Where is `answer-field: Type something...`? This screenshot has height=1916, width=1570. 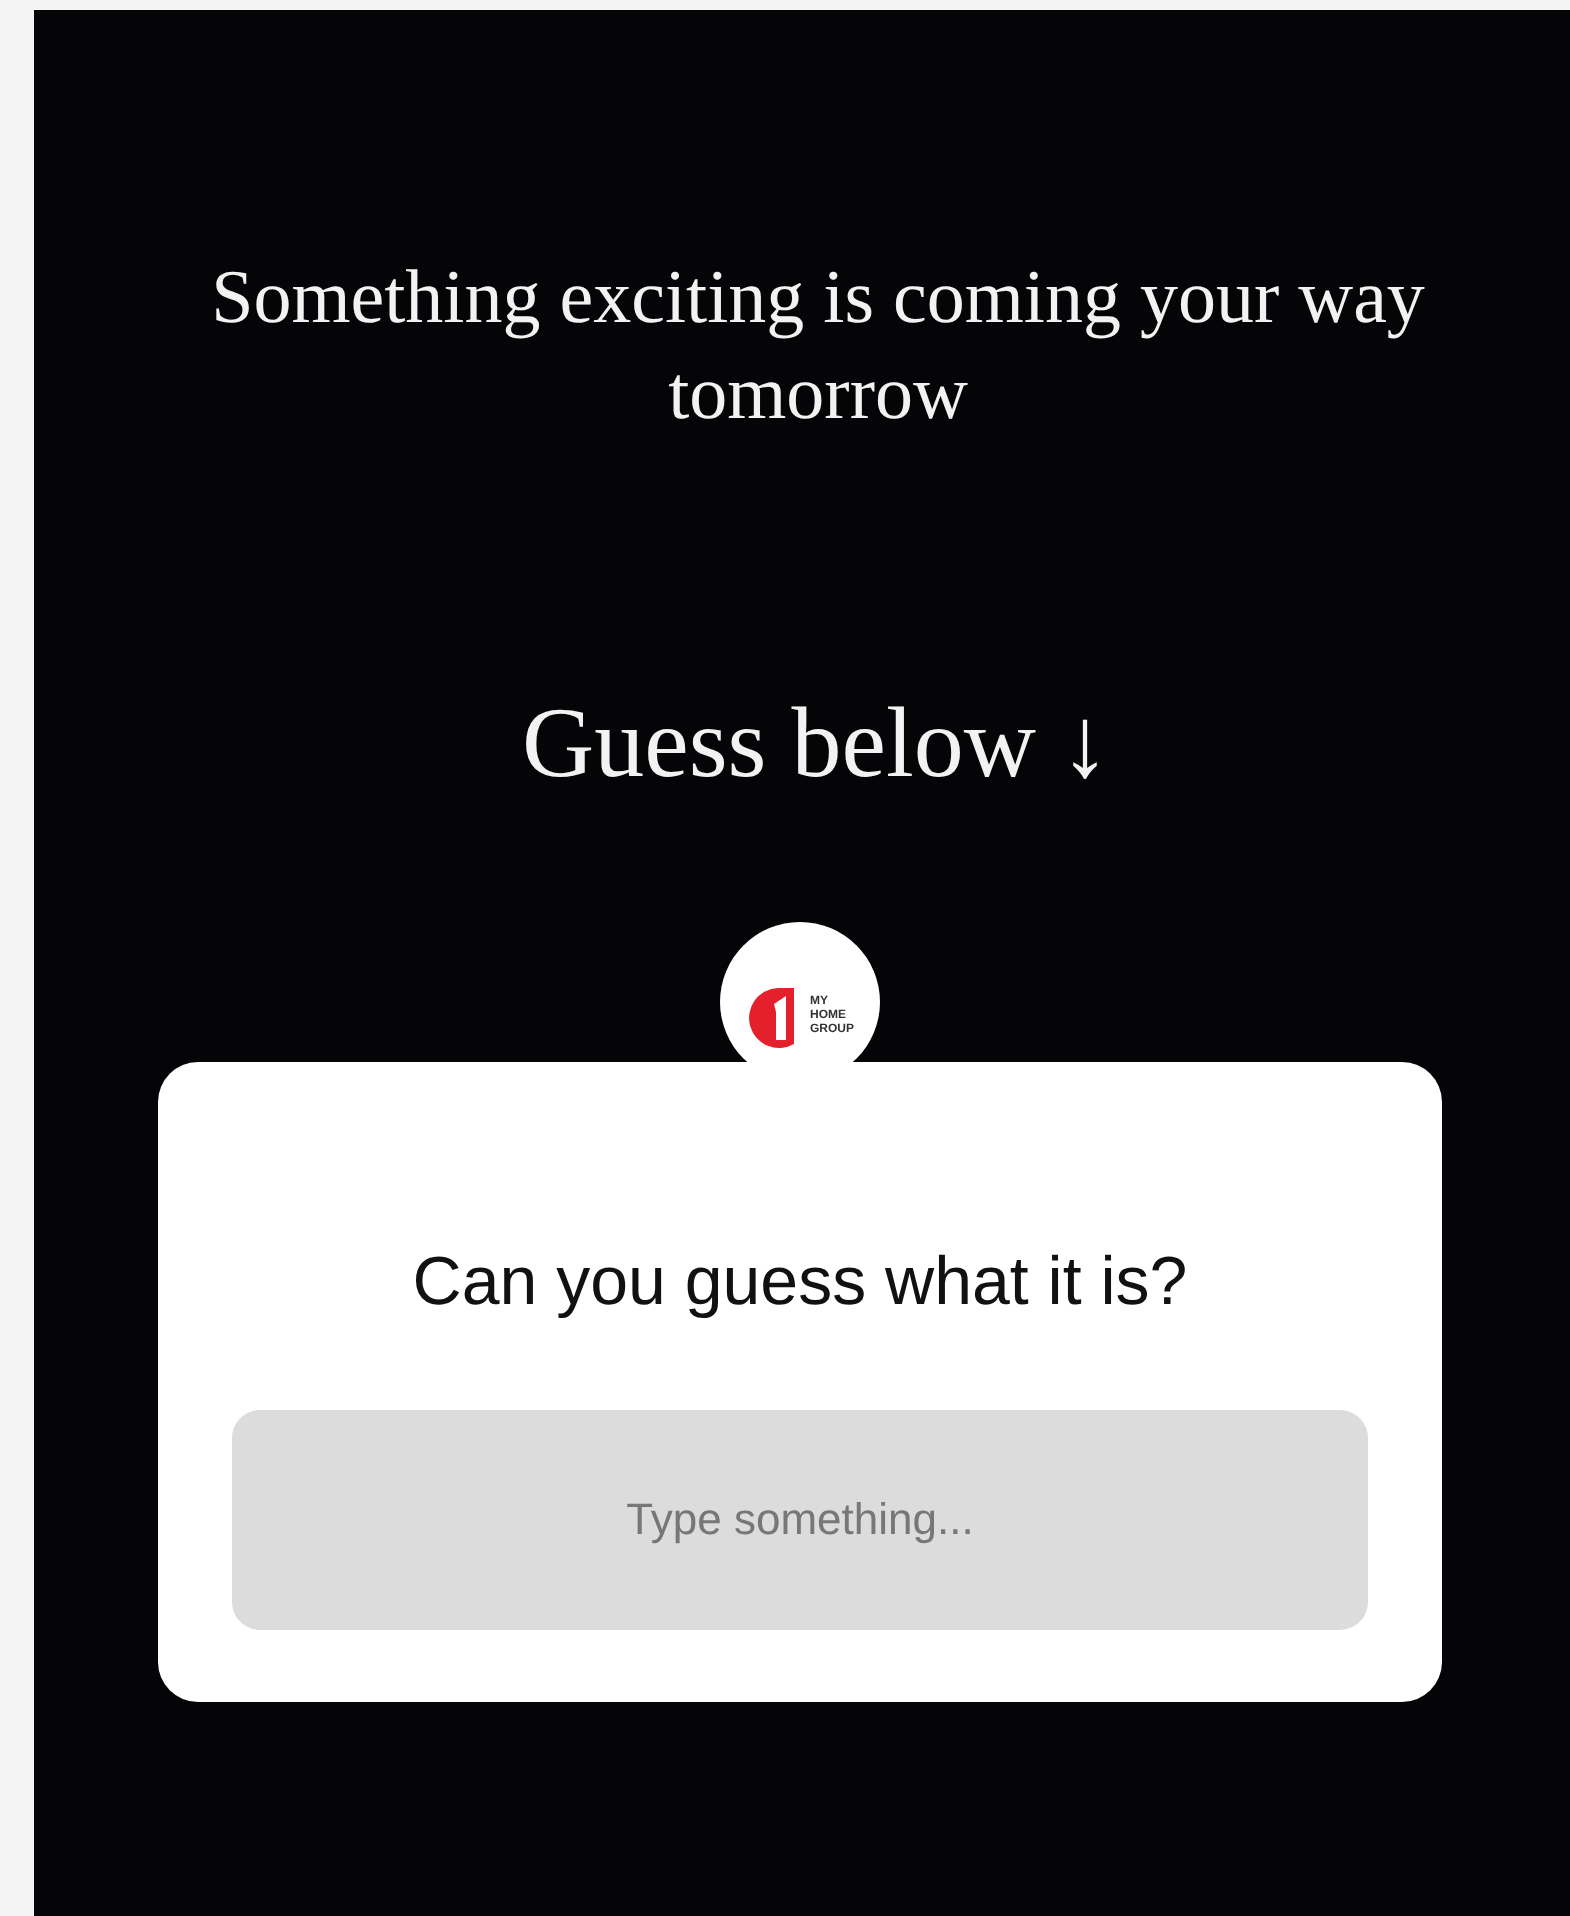
answer-field: Type something... is located at coordinates (800, 1520).